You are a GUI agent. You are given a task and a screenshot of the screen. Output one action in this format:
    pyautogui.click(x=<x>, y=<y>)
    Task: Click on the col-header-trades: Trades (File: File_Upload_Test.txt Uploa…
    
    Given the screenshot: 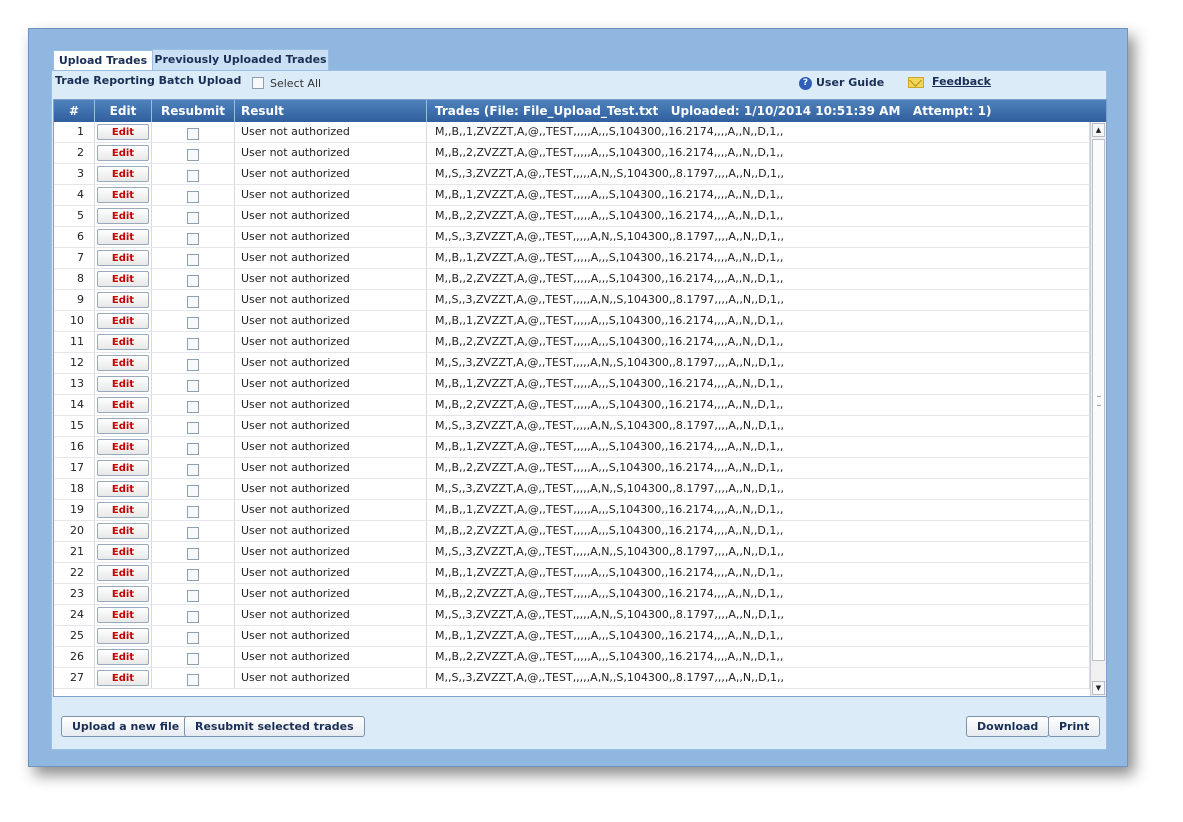 What is the action you would take?
    pyautogui.click(x=766, y=111)
    